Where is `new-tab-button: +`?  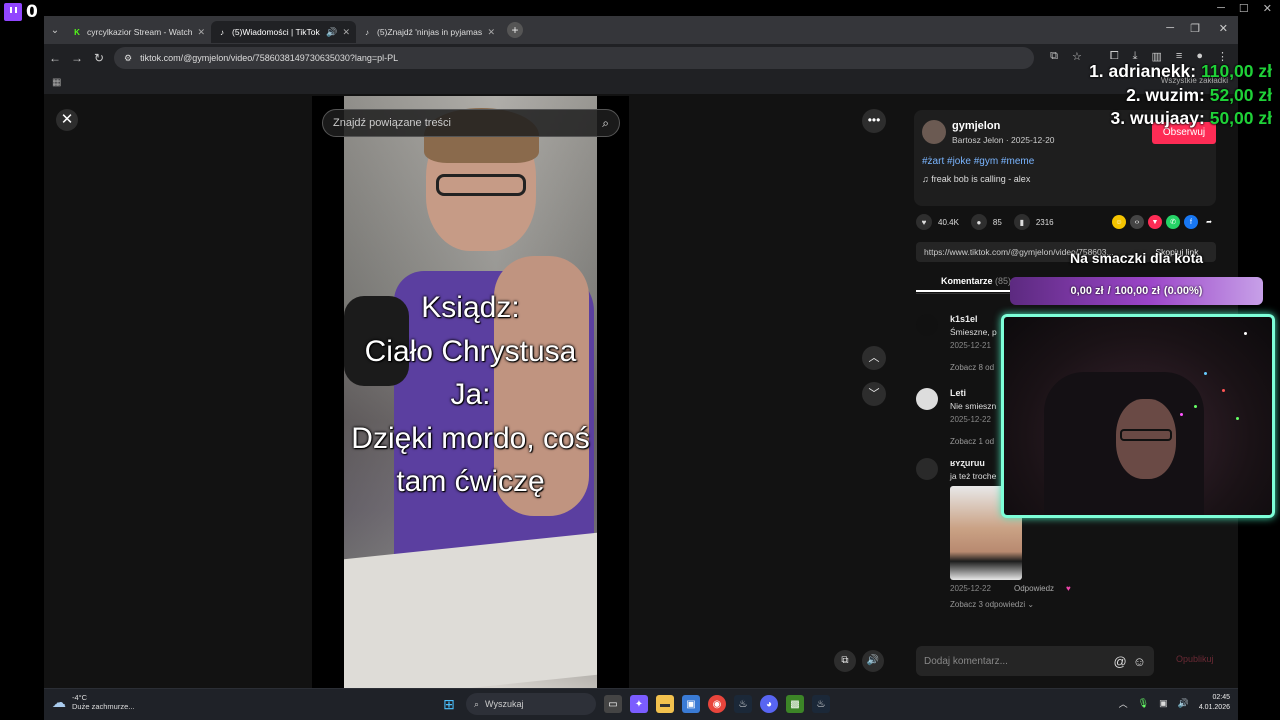
new-tab-button: + is located at coordinates (515, 30).